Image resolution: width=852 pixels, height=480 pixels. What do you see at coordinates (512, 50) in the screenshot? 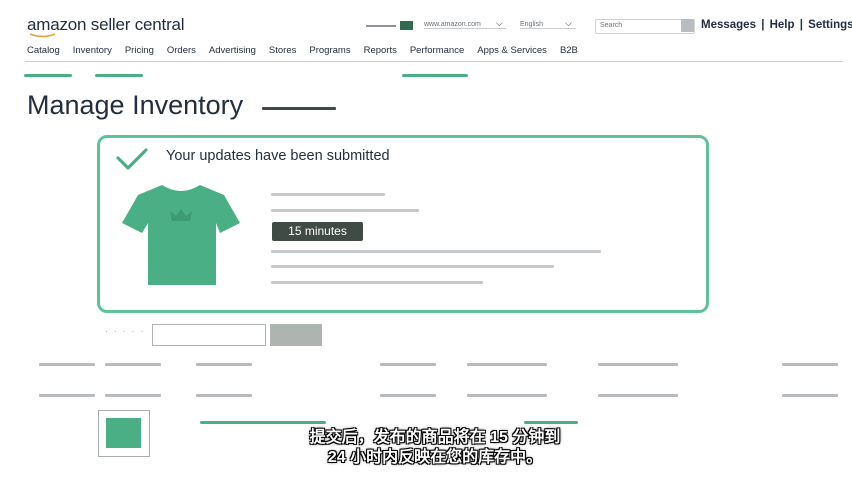
I see `nav-item-apps-services: Apps & Services` at bounding box center [512, 50].